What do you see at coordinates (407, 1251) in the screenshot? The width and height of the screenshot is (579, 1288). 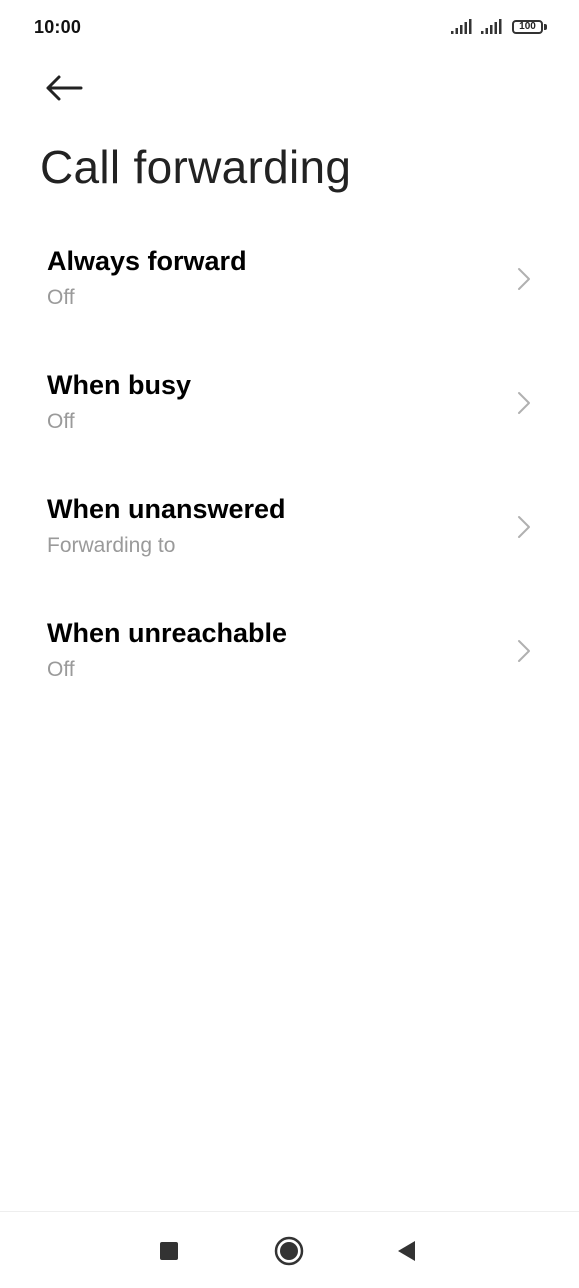 I see `back-triangle-icon` at bounding box center [407, 1251].